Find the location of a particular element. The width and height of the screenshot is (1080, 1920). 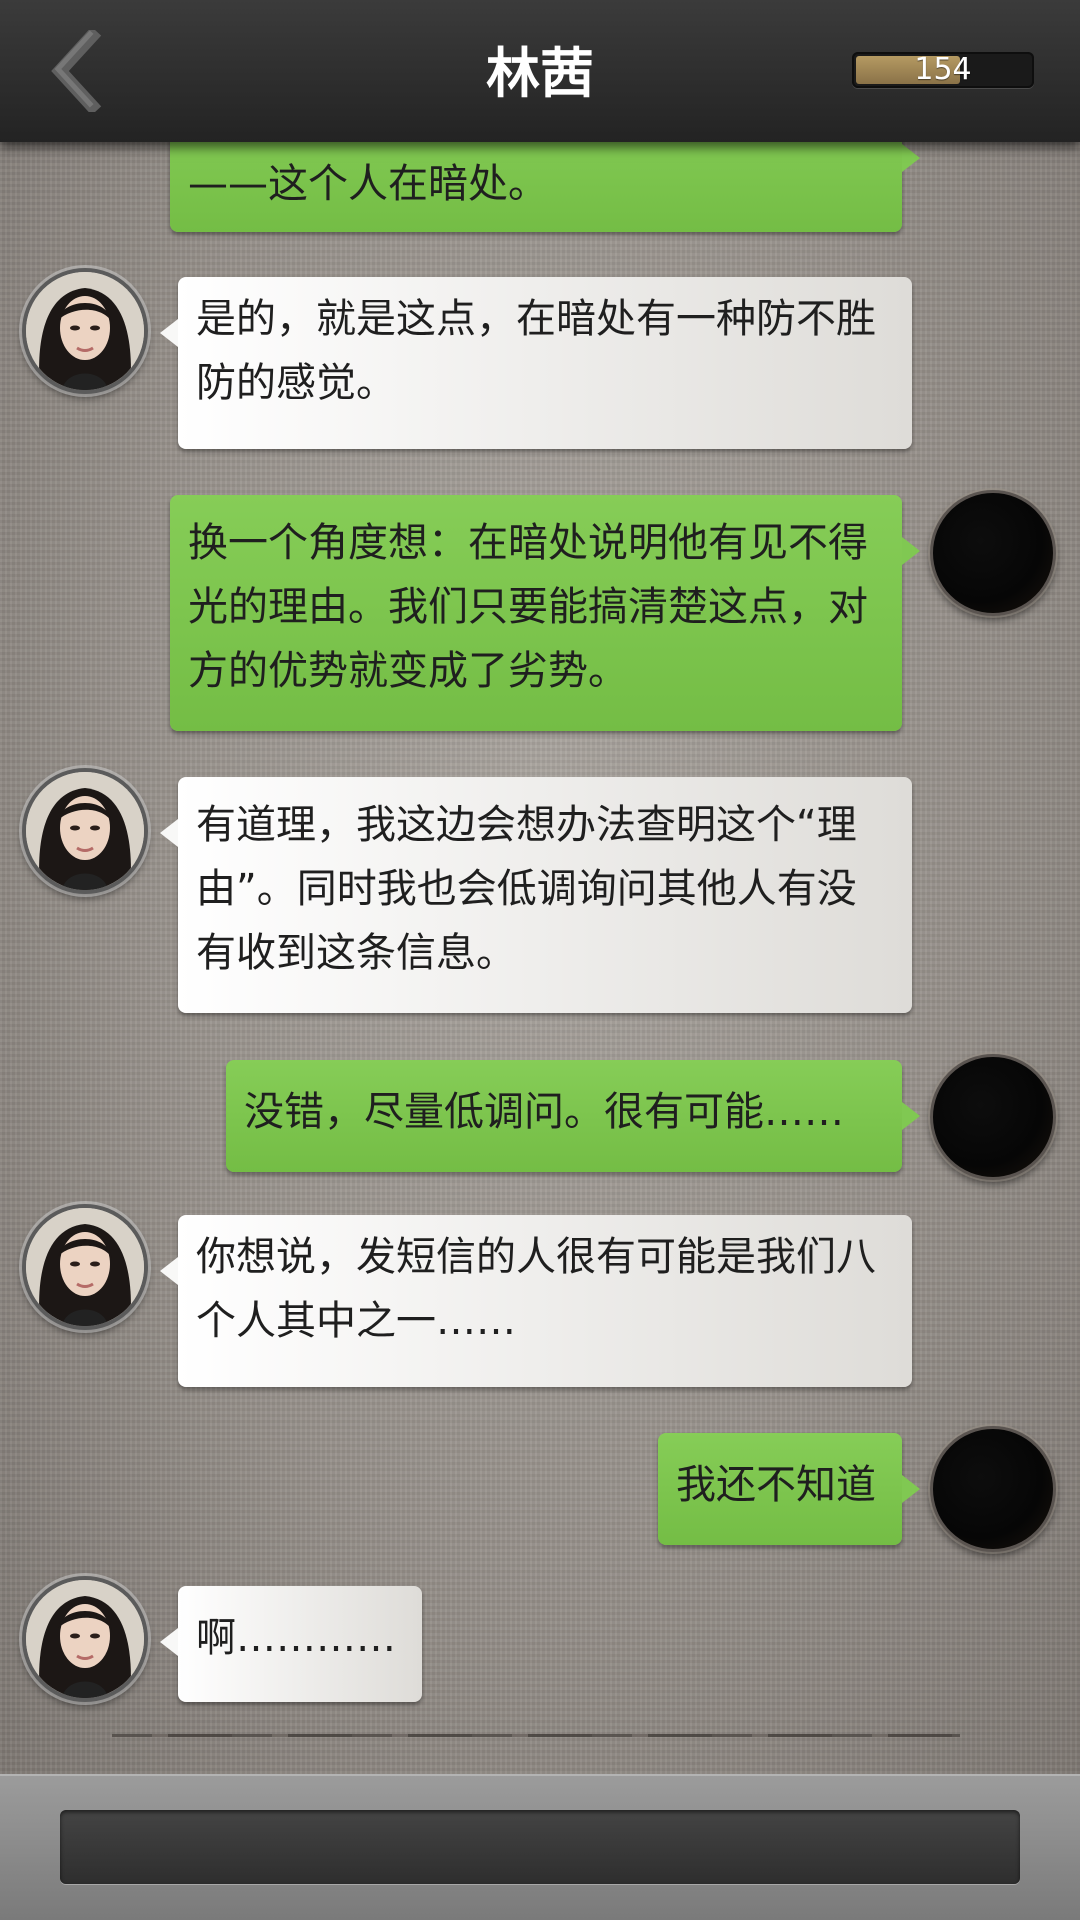

message-bubble-outgoing: ——这个人在暗处。 is located at coordinates (545, 187).